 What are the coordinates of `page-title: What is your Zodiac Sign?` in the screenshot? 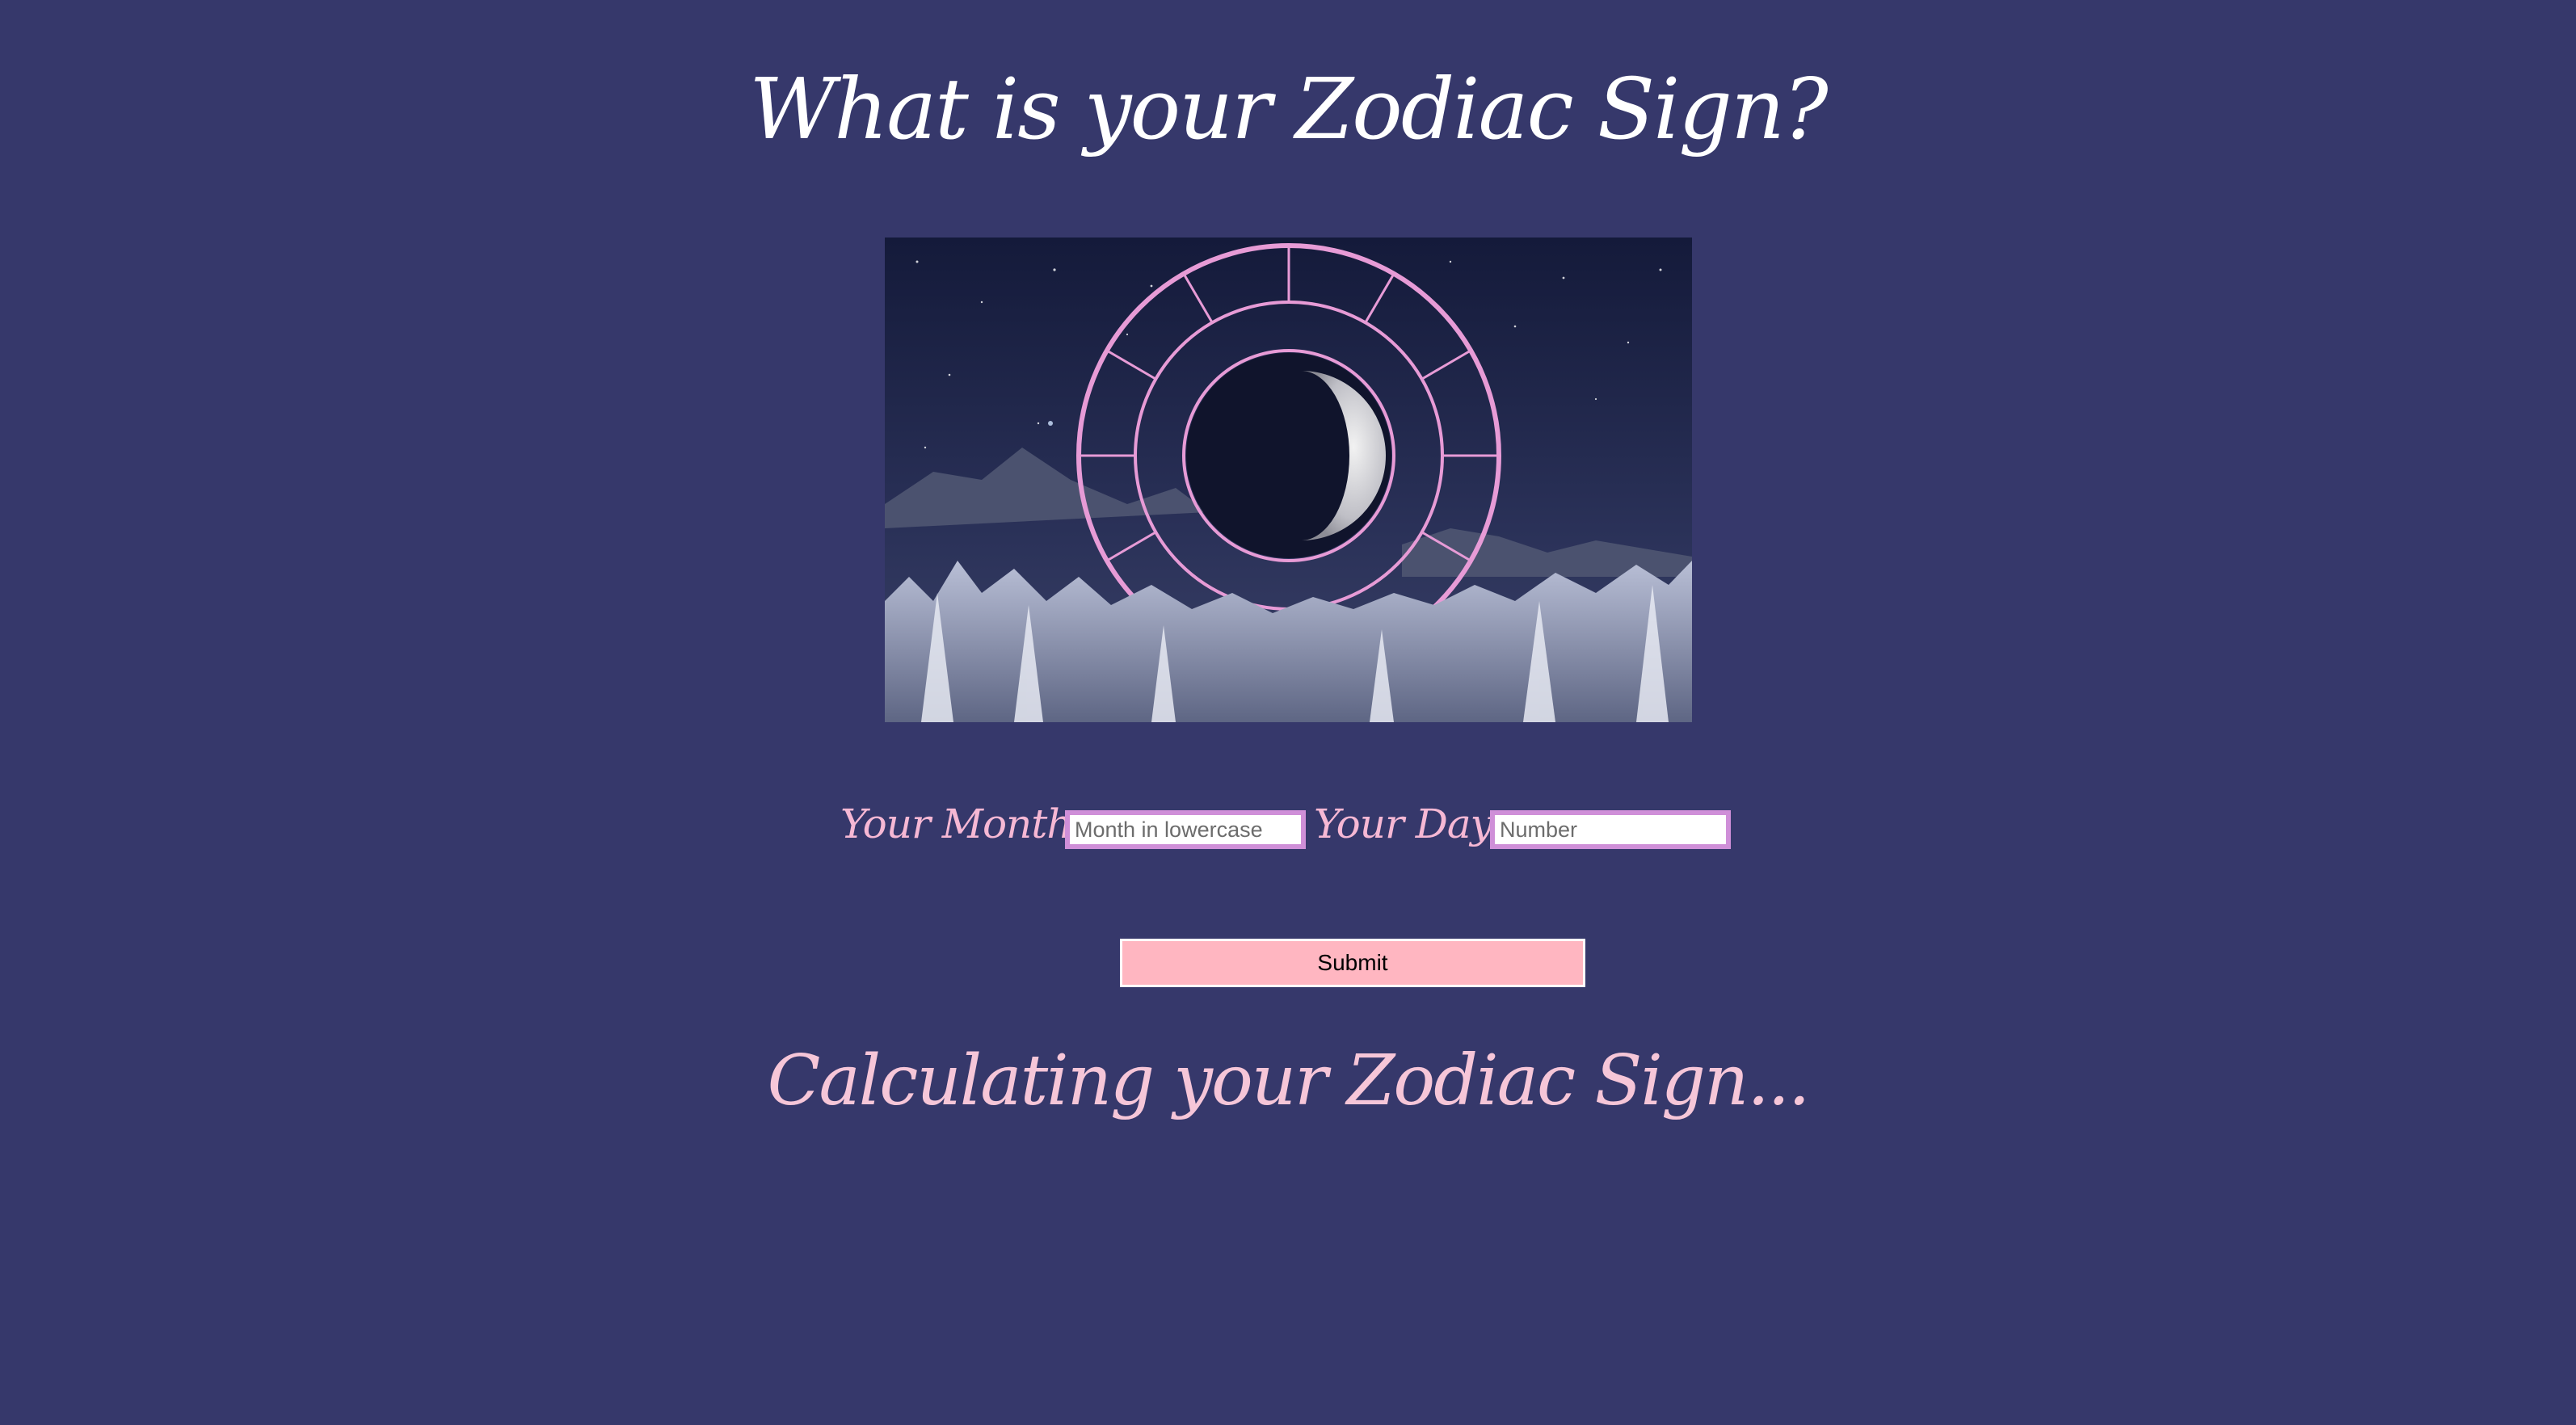 It's located at (1288, 109).